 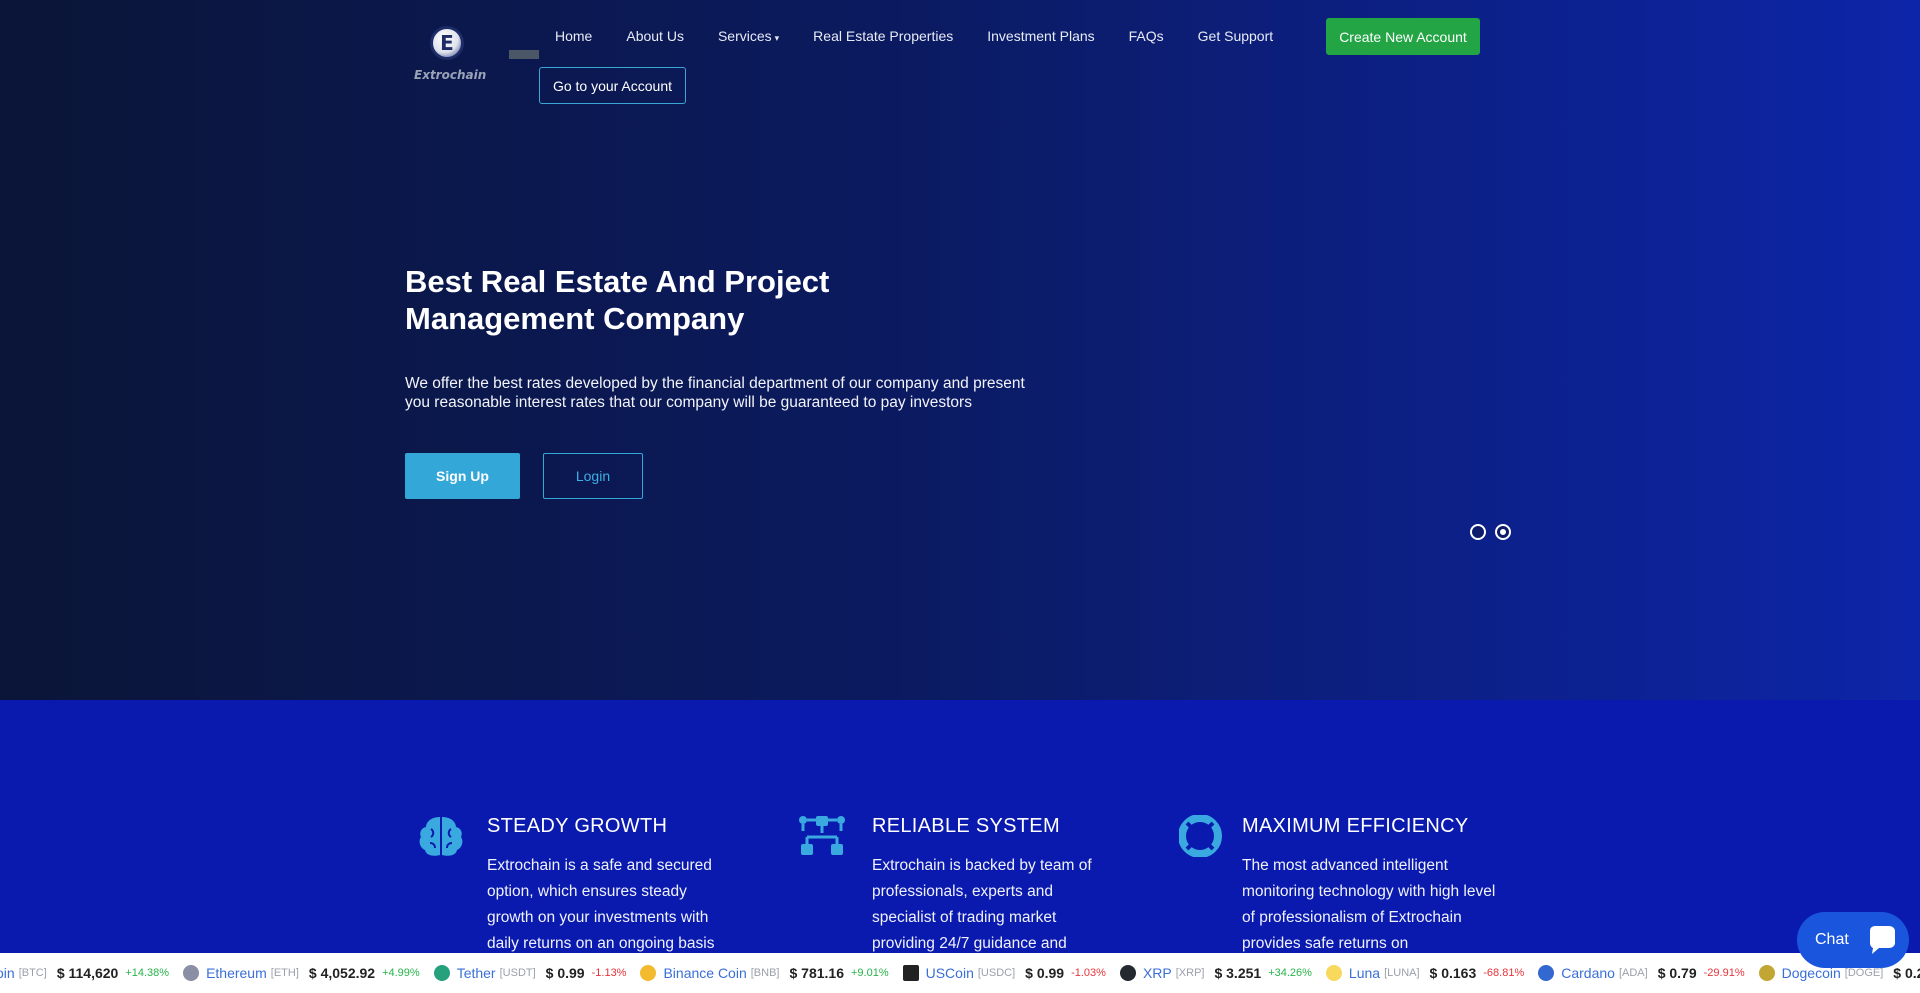 I want to click on ticker-symbol: [BNB], so click(x=765, y=973).